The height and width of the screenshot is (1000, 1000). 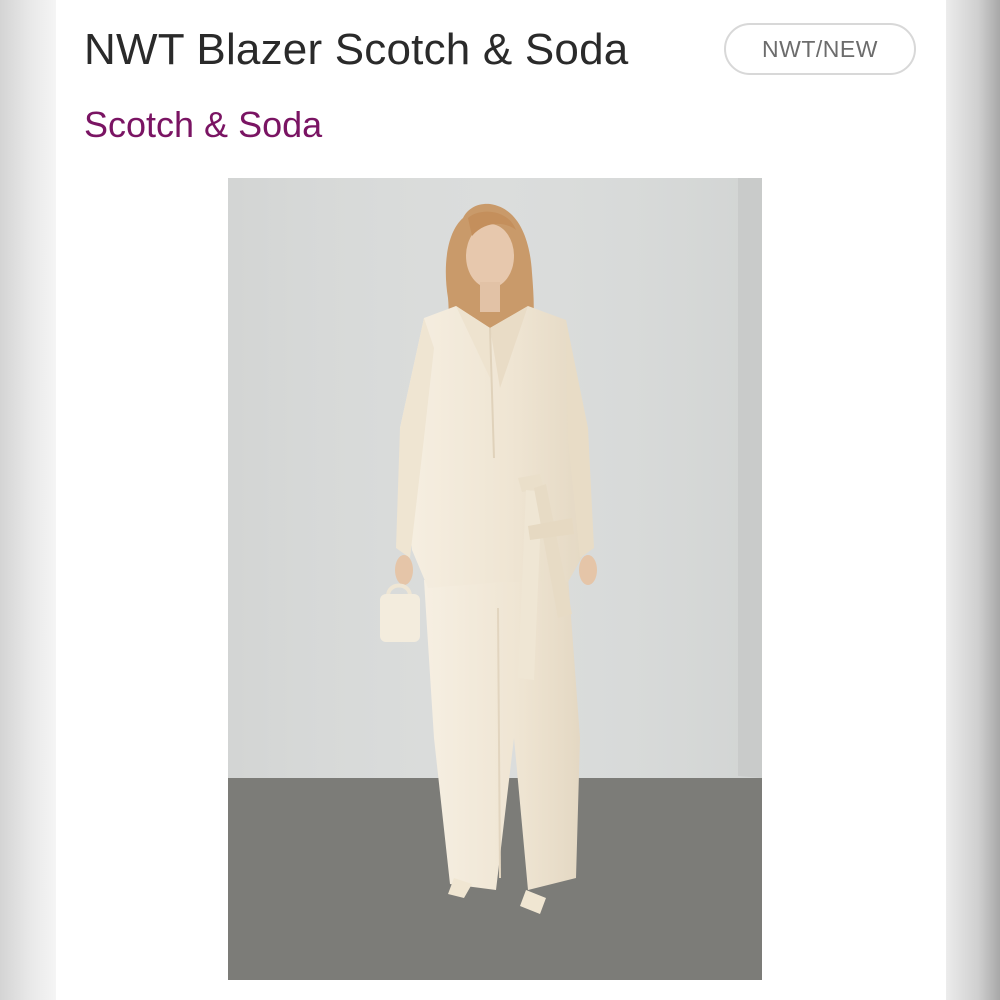 What do you see at coordinates (973, 500) in the screenshot?
I see `right-backdrop` at bounding box center [973, 500].